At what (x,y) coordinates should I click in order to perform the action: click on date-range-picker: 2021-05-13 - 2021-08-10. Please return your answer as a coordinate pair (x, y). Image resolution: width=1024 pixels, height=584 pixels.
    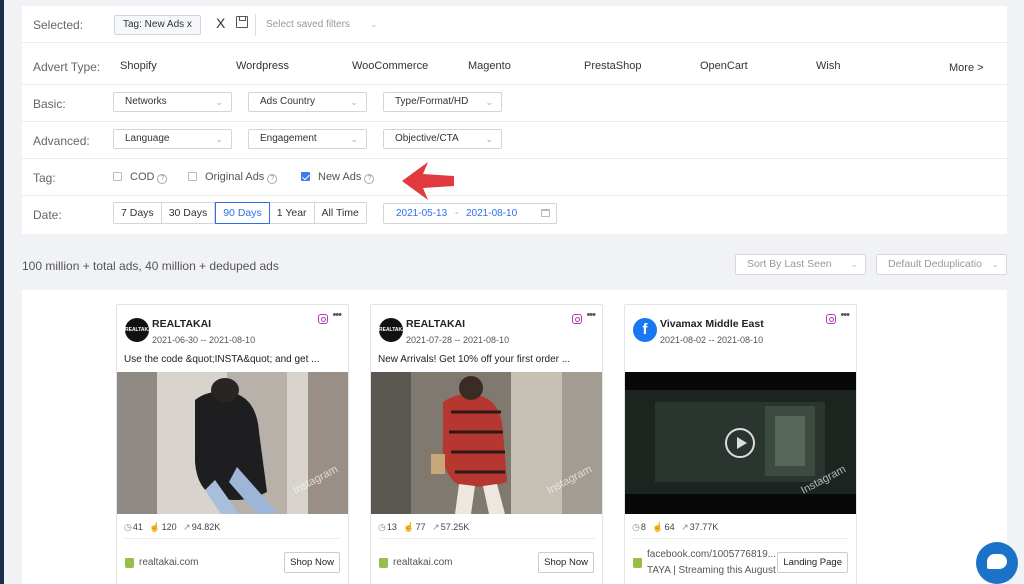
    Looking at the image, I should click on (470, 213).